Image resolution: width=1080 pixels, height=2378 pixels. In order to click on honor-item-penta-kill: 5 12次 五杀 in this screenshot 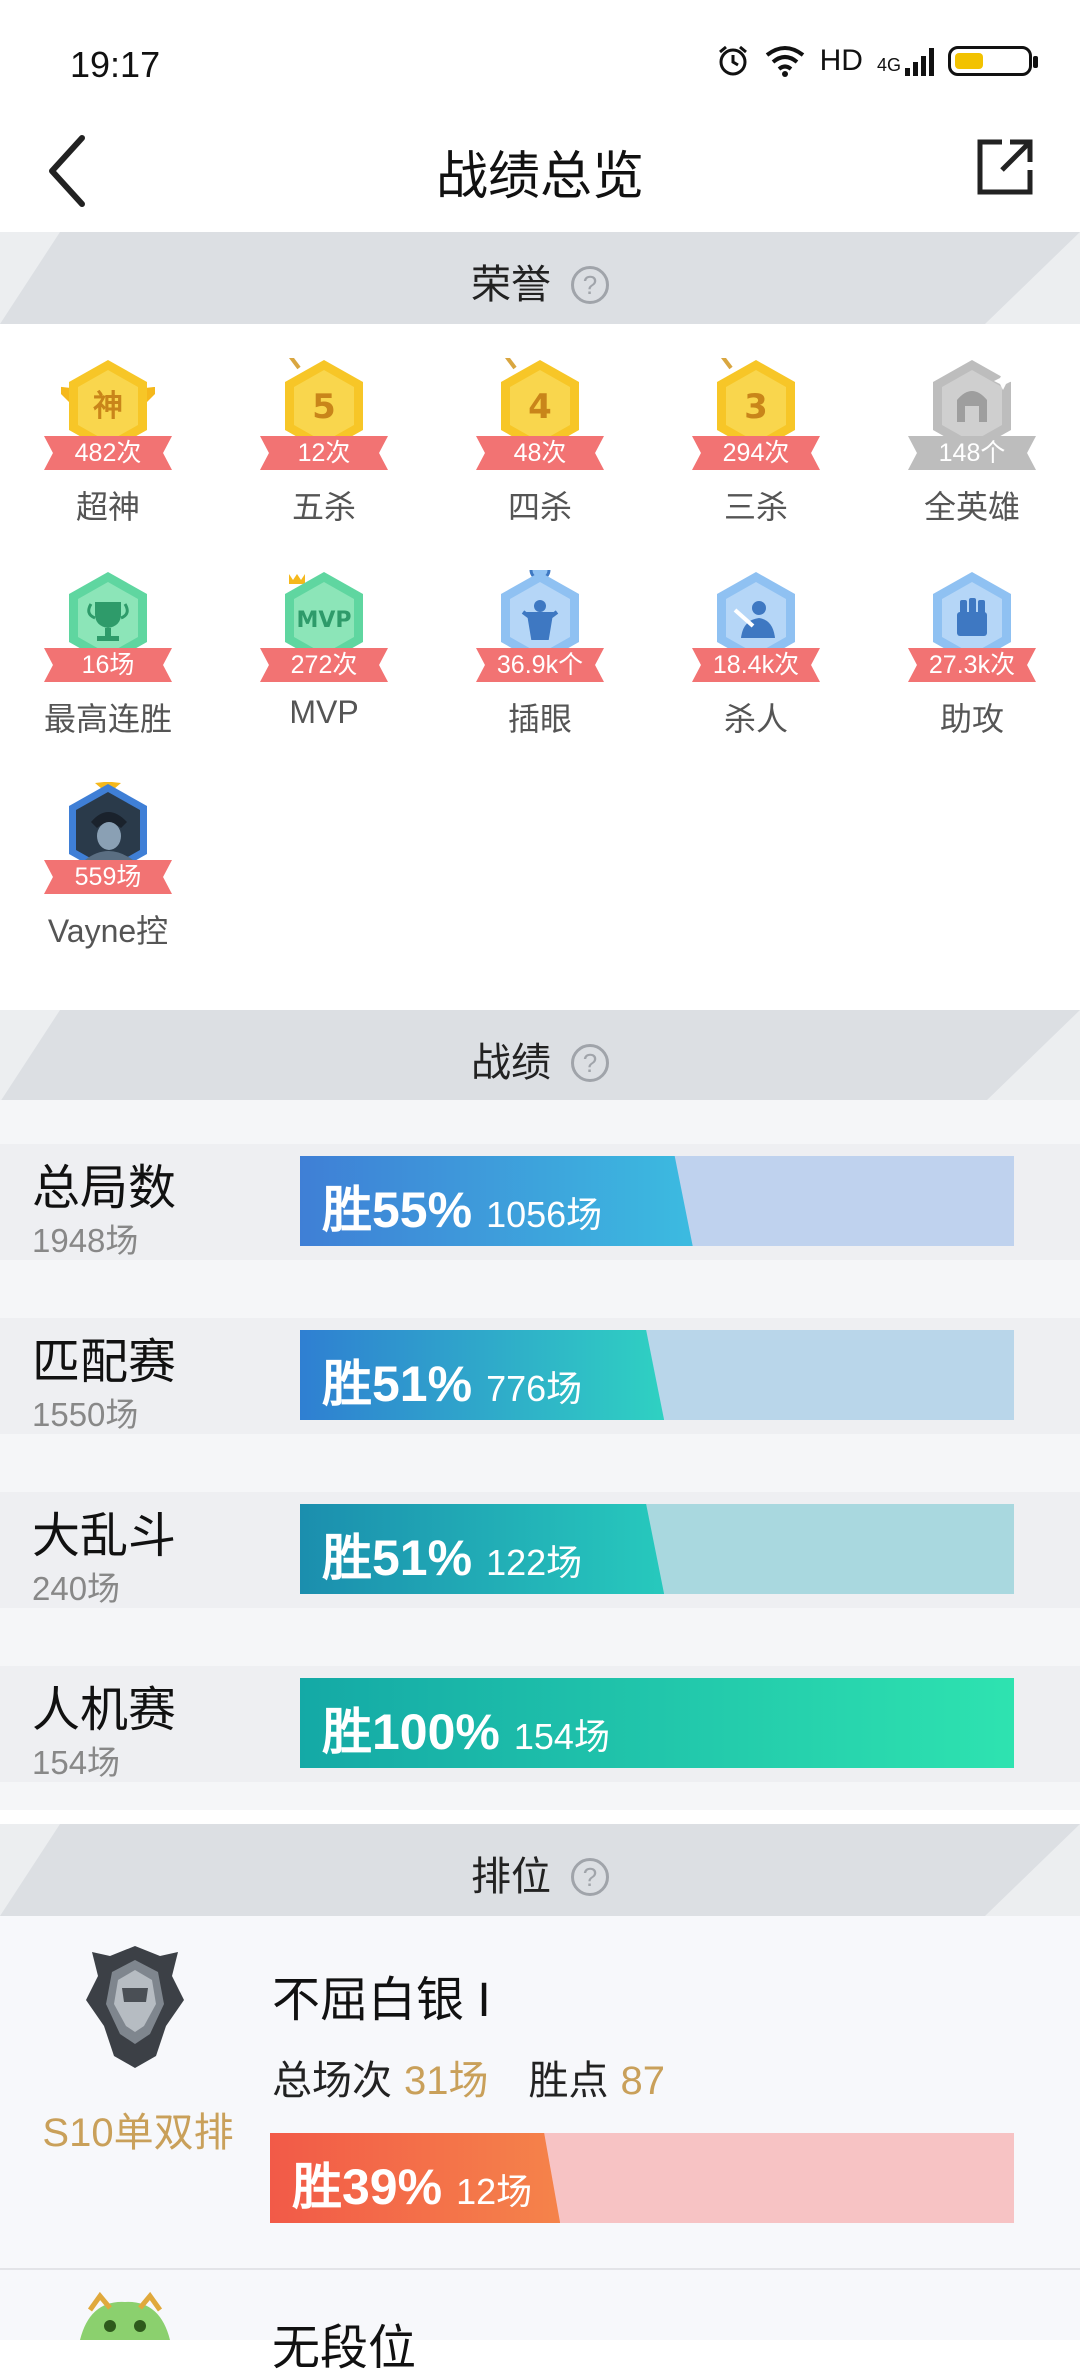, I will do `click(324, 458)`.